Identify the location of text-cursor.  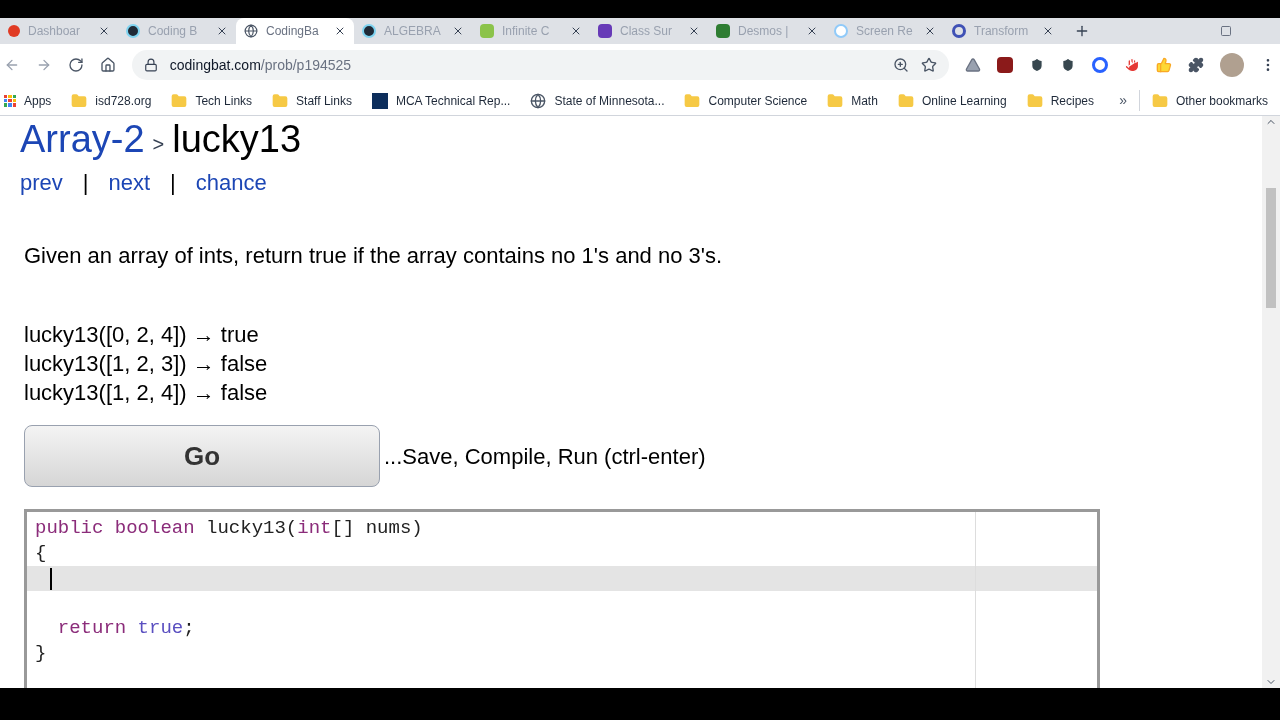
(51, 578).